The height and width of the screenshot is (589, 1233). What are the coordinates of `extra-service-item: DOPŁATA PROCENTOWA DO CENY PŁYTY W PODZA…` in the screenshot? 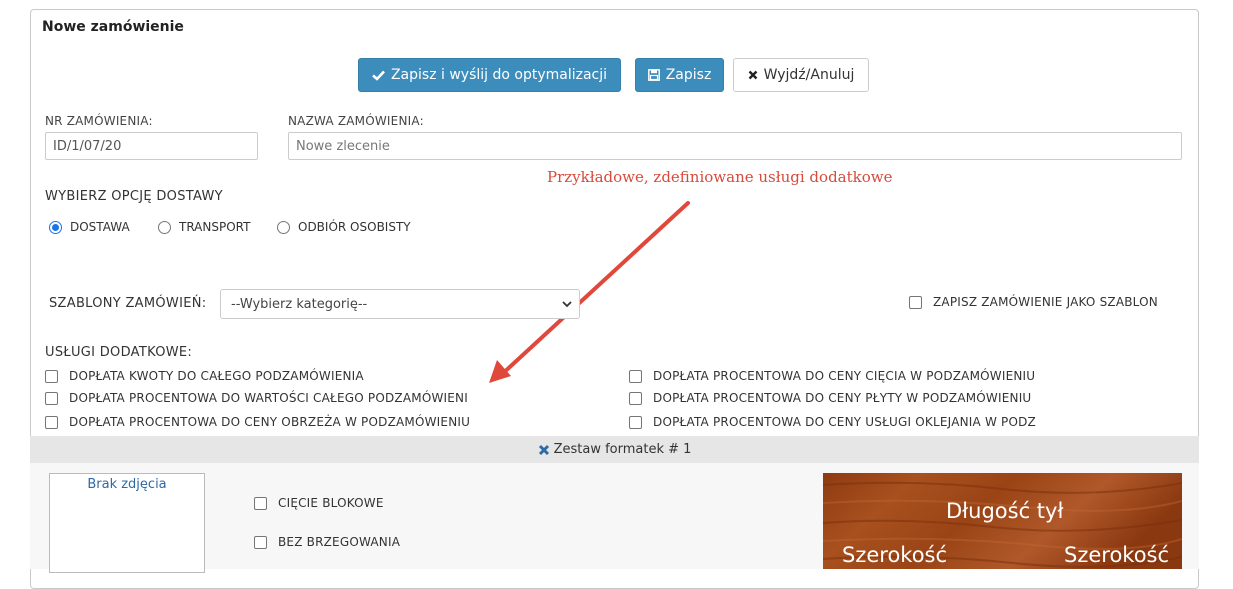 It's located at (830, 398).